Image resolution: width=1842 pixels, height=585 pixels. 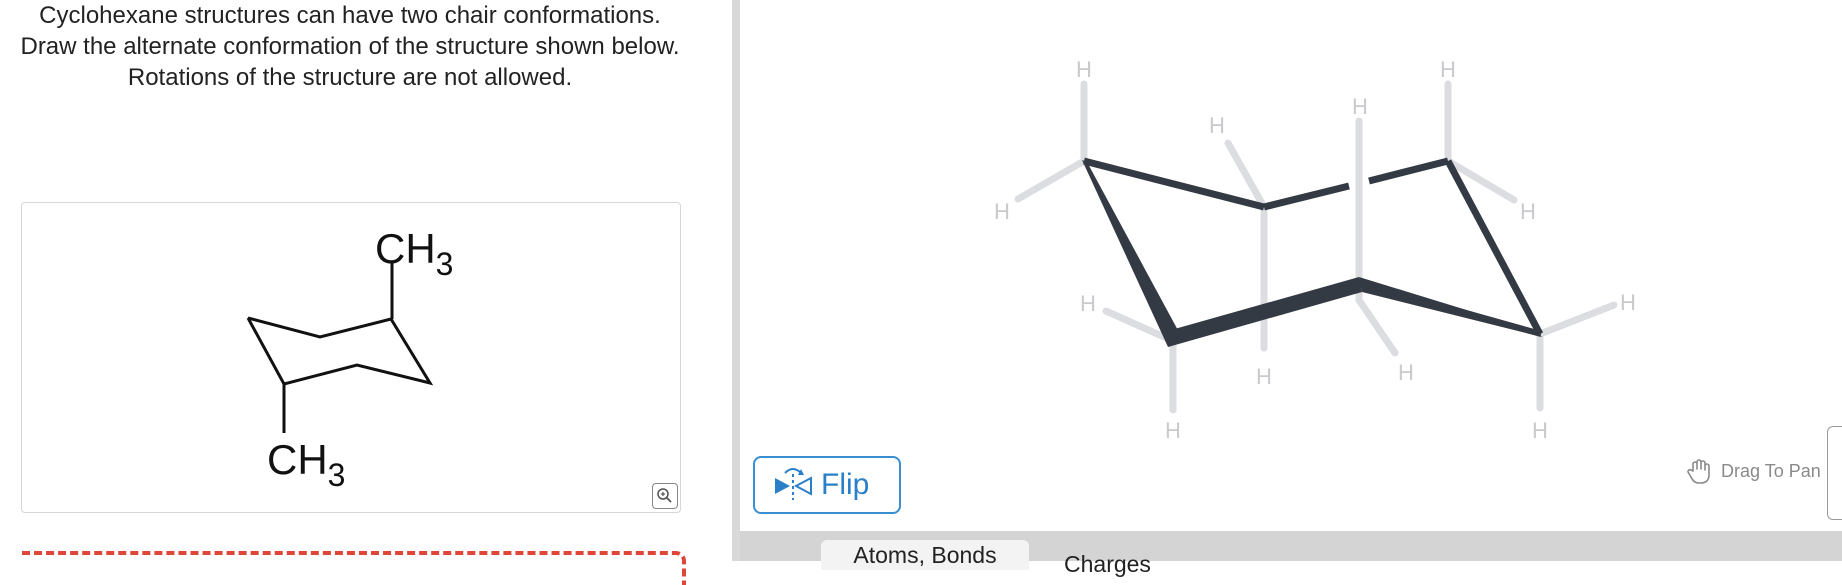 I want to click on side-control, so click(x=1834, y=473).